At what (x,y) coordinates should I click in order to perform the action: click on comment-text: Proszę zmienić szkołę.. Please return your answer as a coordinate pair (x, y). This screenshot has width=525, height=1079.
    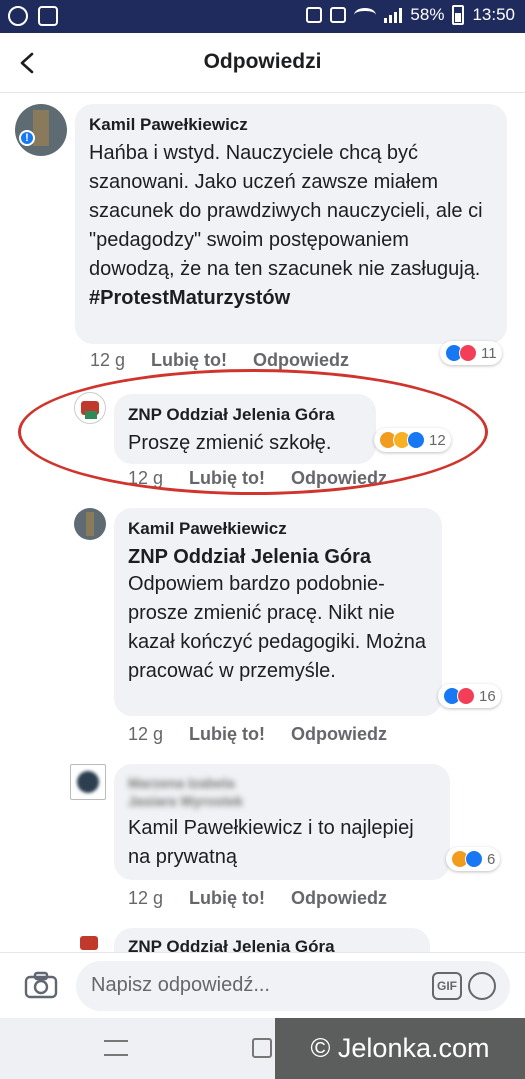
    Looking at the image, I should click on (230, 443).